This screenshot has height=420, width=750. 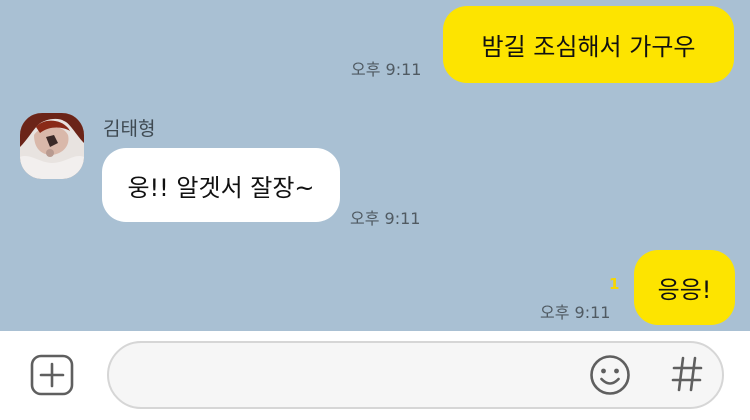 I want to click on message-text: 밤길 조심해서 가구우, so click(x=588, y=47).